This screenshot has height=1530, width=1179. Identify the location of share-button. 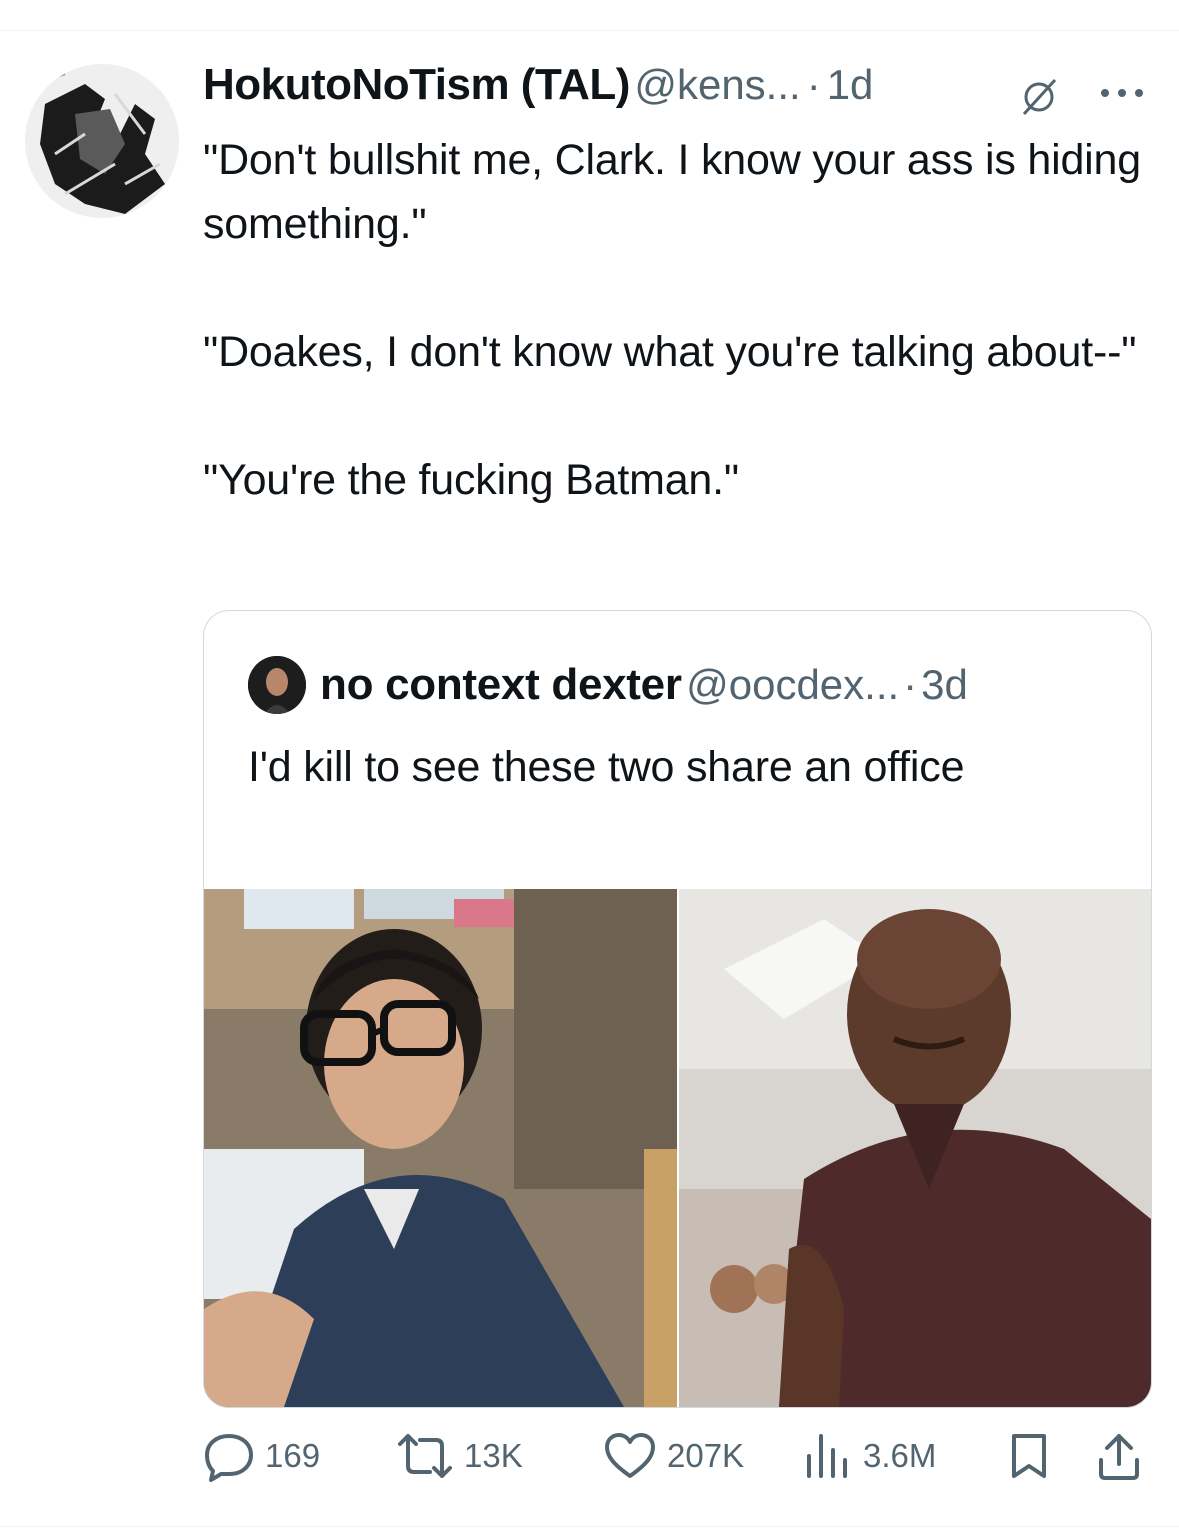
(1119, 1456).